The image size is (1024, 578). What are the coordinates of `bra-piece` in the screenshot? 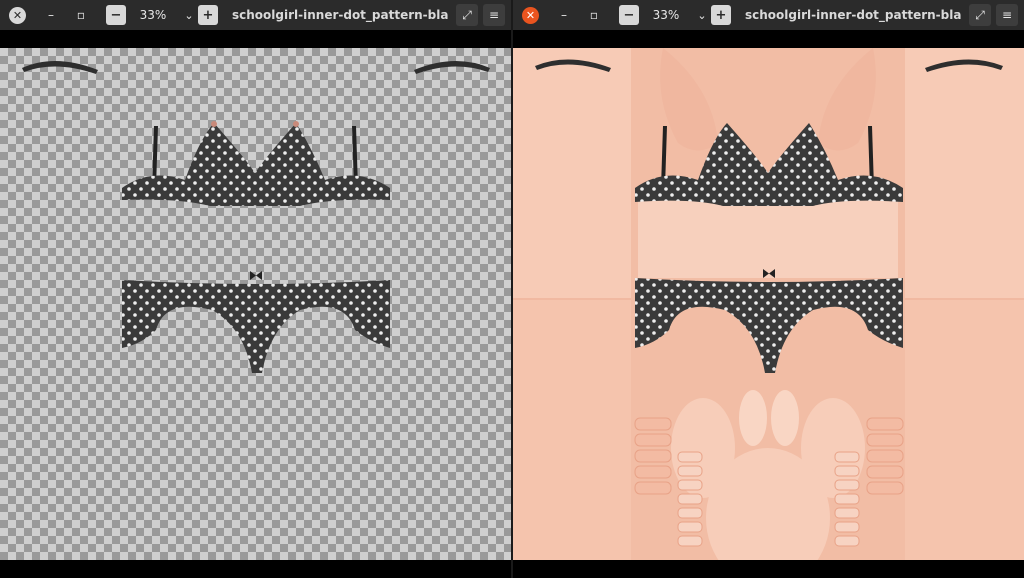 It's located at (256, 163).